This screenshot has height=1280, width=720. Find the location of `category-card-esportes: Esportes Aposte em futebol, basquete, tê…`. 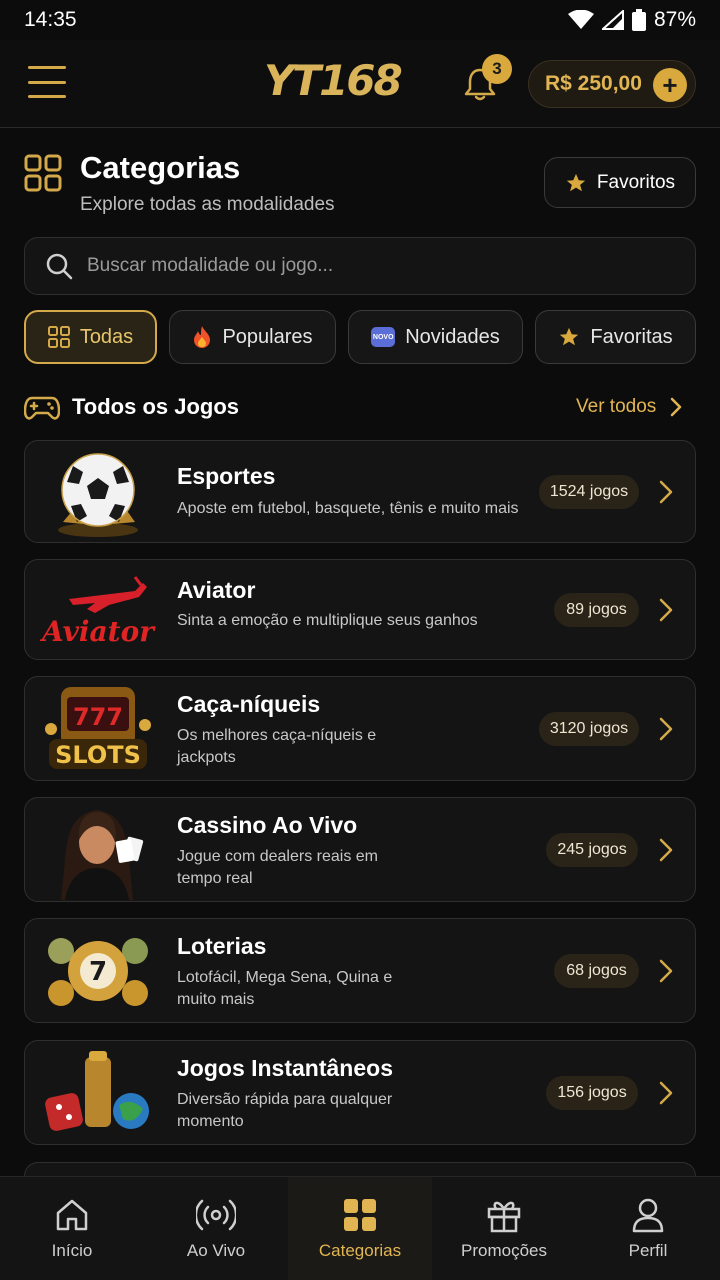

category-card-esportes: Esportes Aposte em futebol, basquete, tê… is located at coordinates (360, 491).